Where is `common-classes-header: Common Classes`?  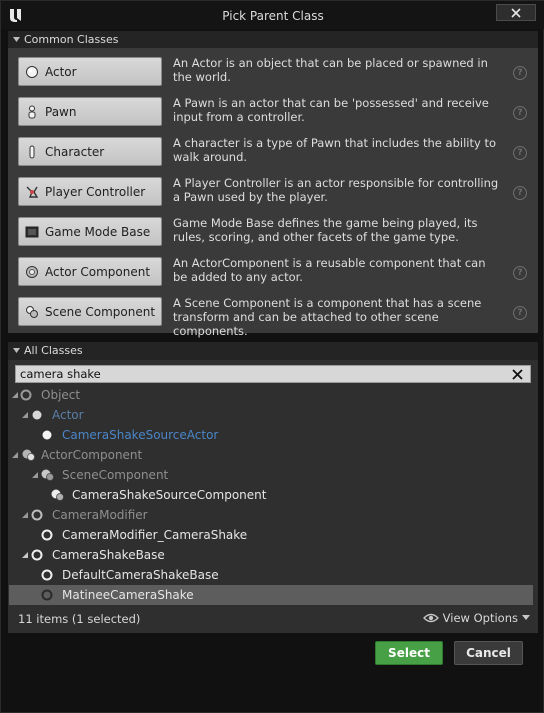
common-classes-header: Common Classes is located at coordinates (273, 40).